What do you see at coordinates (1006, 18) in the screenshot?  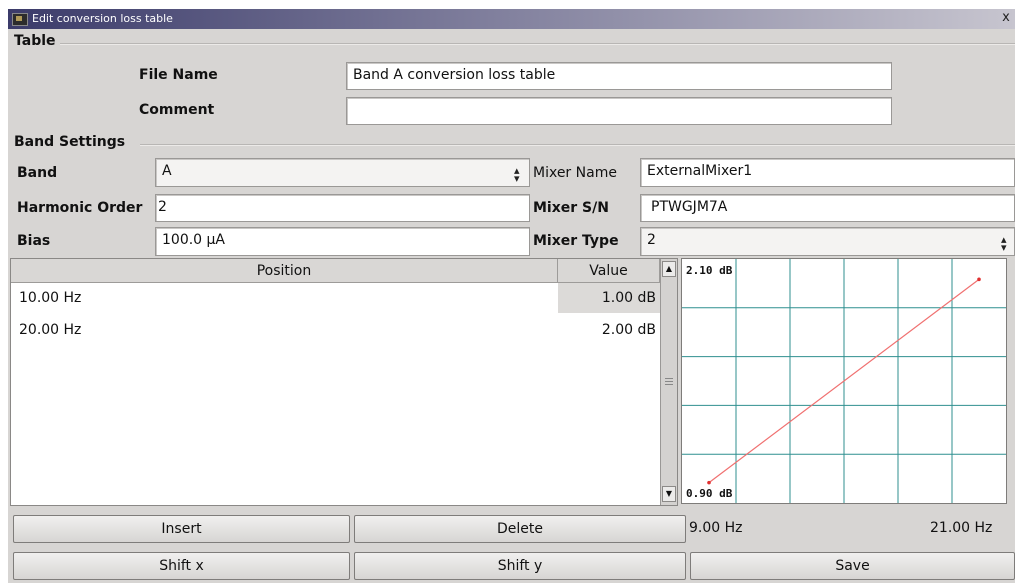 I see `close-icon: x` at bounding box center [1006, 18].